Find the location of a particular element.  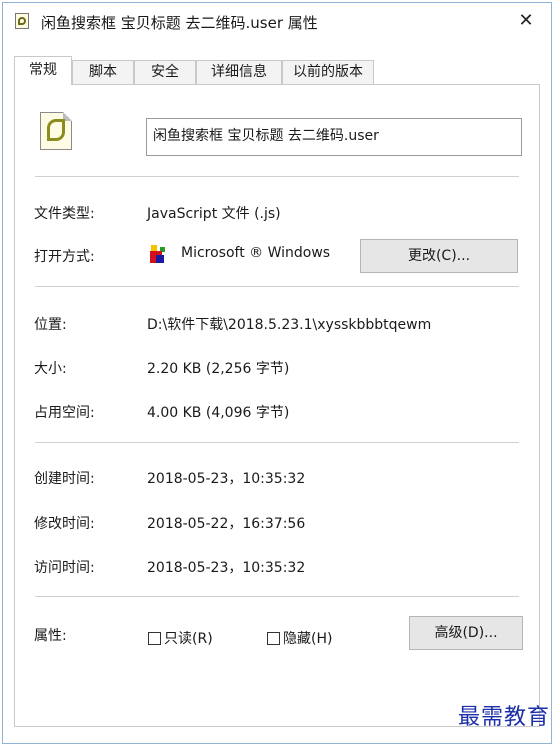

tab-script: 脚本 is located at coordinates (103, 72).